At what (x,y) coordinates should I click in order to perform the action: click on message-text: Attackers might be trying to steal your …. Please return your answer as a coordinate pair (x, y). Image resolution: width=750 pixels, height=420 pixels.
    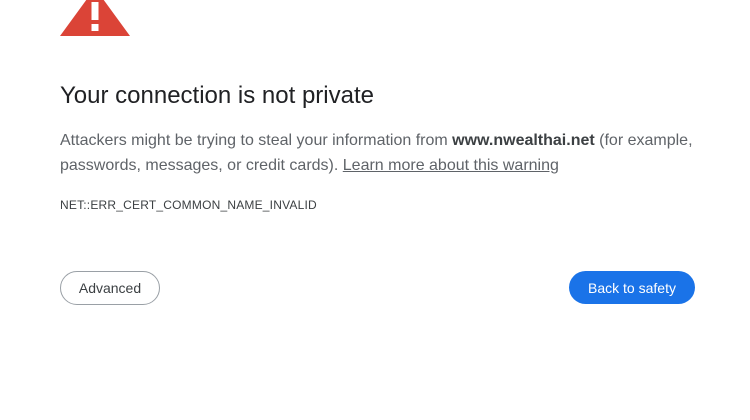
    Looking at the image, I should click on (256, 140).